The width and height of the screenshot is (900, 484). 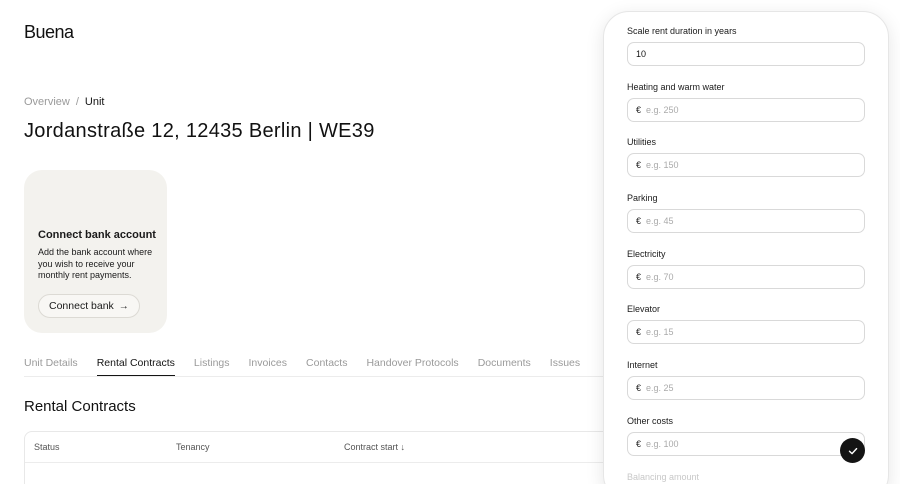 What do you see at coordinates (751, 165) in the screenshot?
I see `utilities-input` at bounding box center [751, 165].